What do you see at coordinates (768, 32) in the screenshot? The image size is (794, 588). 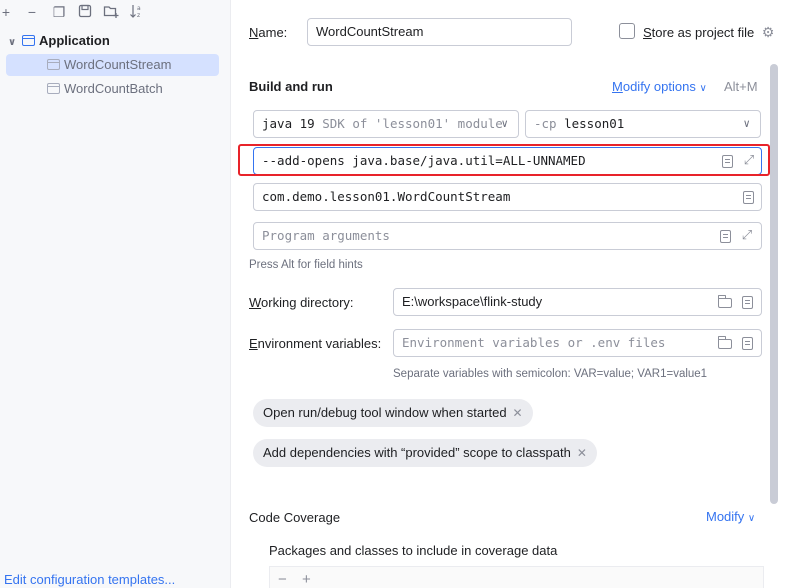 I see `gear-icon: ⚙` at bounding box center [768, 32].